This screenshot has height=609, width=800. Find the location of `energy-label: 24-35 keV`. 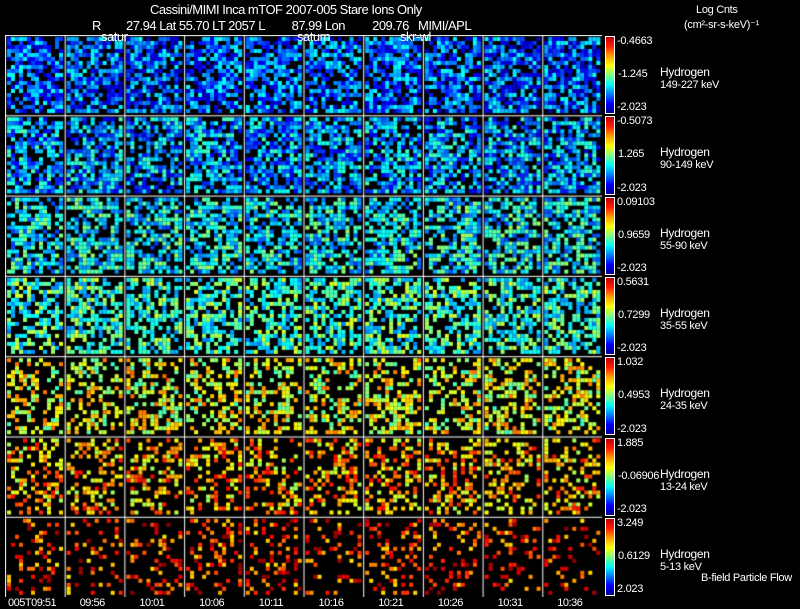

energy-label: 24-35 keV is located at coordinates (684, 406).